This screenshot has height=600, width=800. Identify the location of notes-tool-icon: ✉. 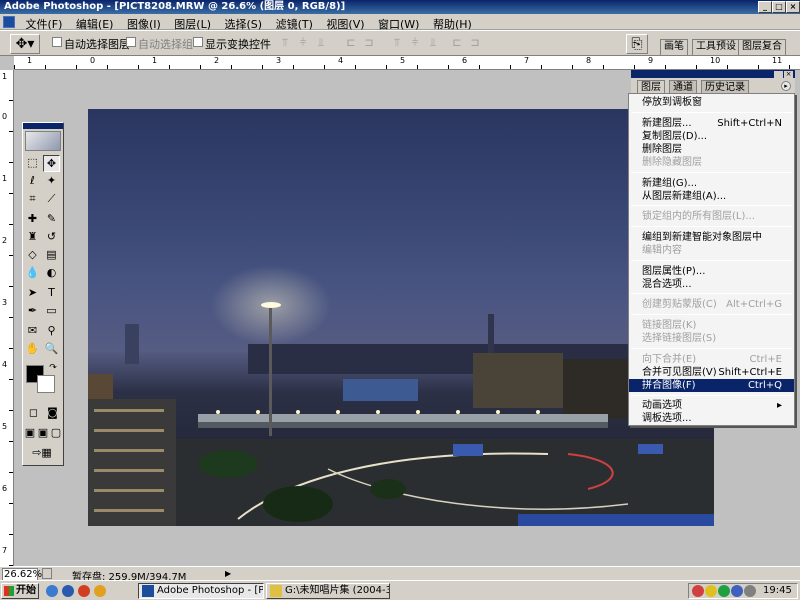
(32, 331).